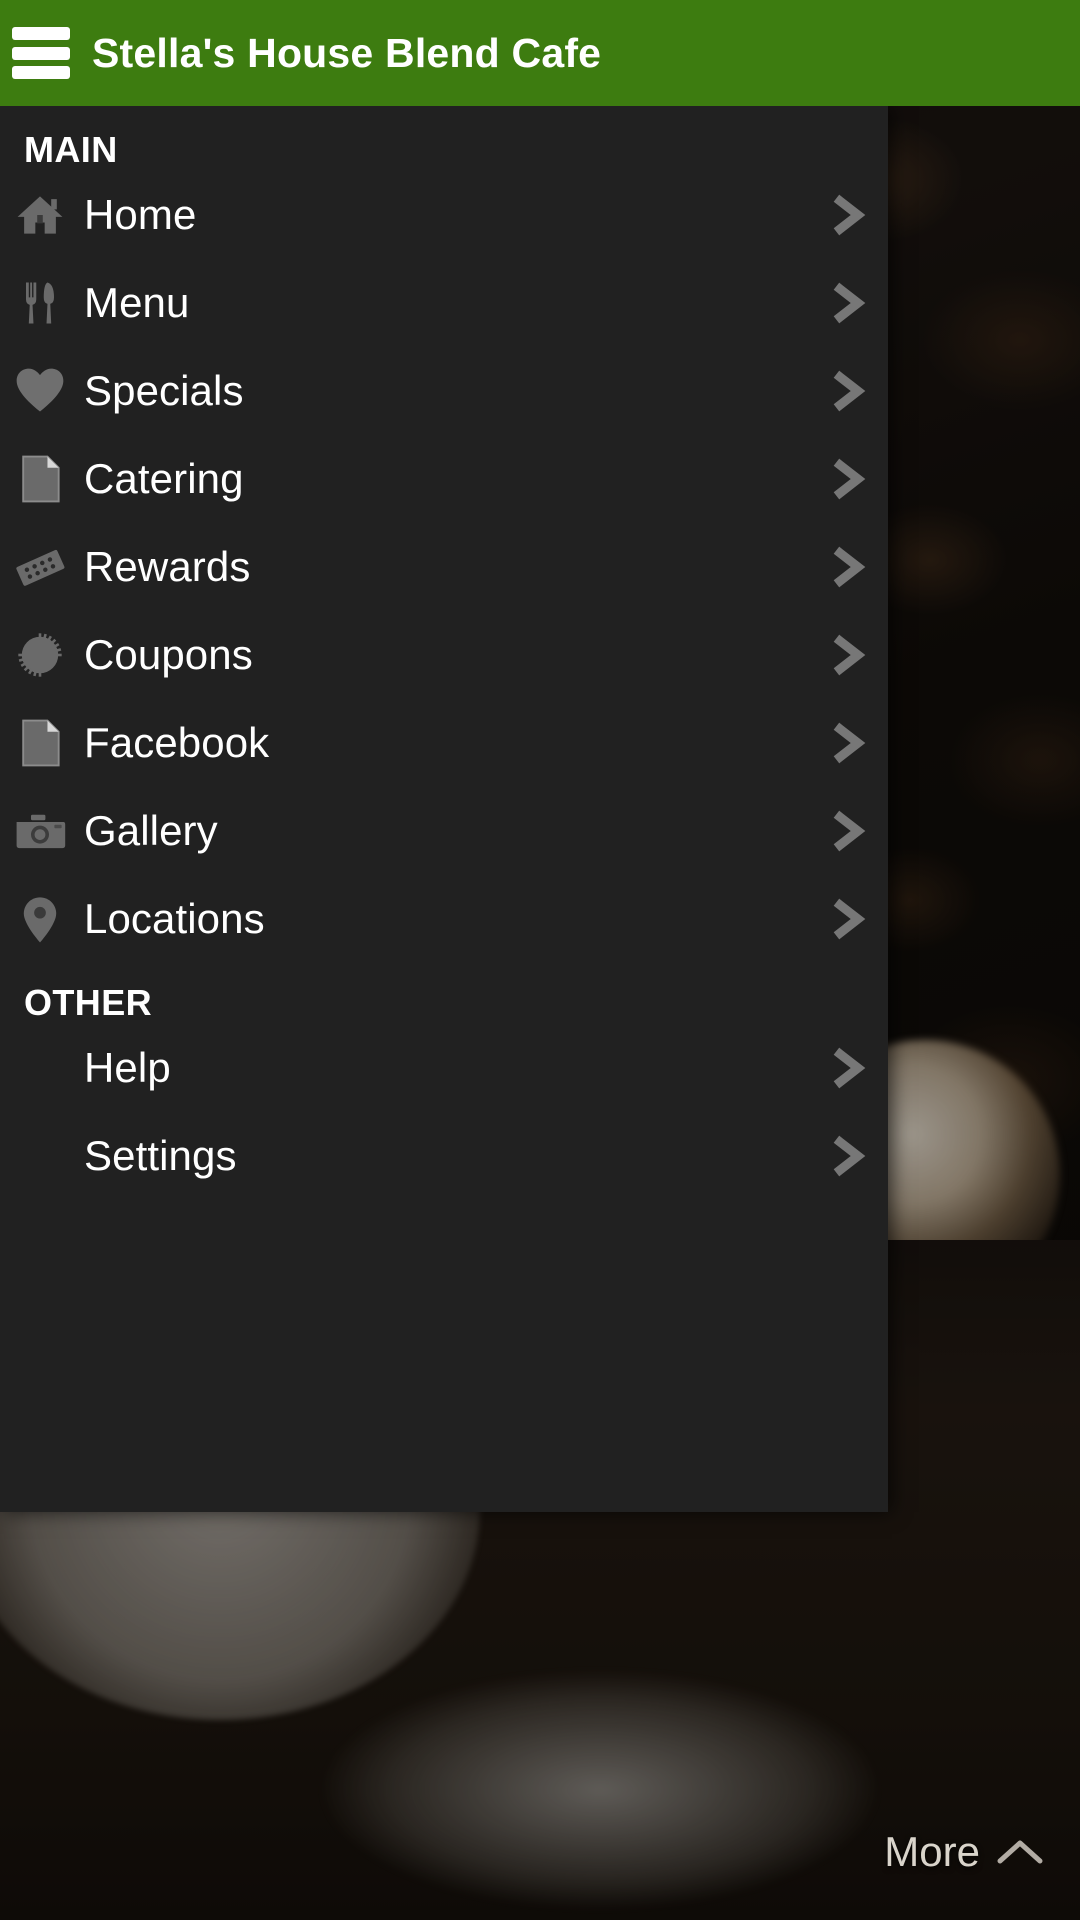  What do you see at coordinates (1020, 1852) in the screenshot?
I see `chevron-up-icon` at bounding box center [1020, 1852].